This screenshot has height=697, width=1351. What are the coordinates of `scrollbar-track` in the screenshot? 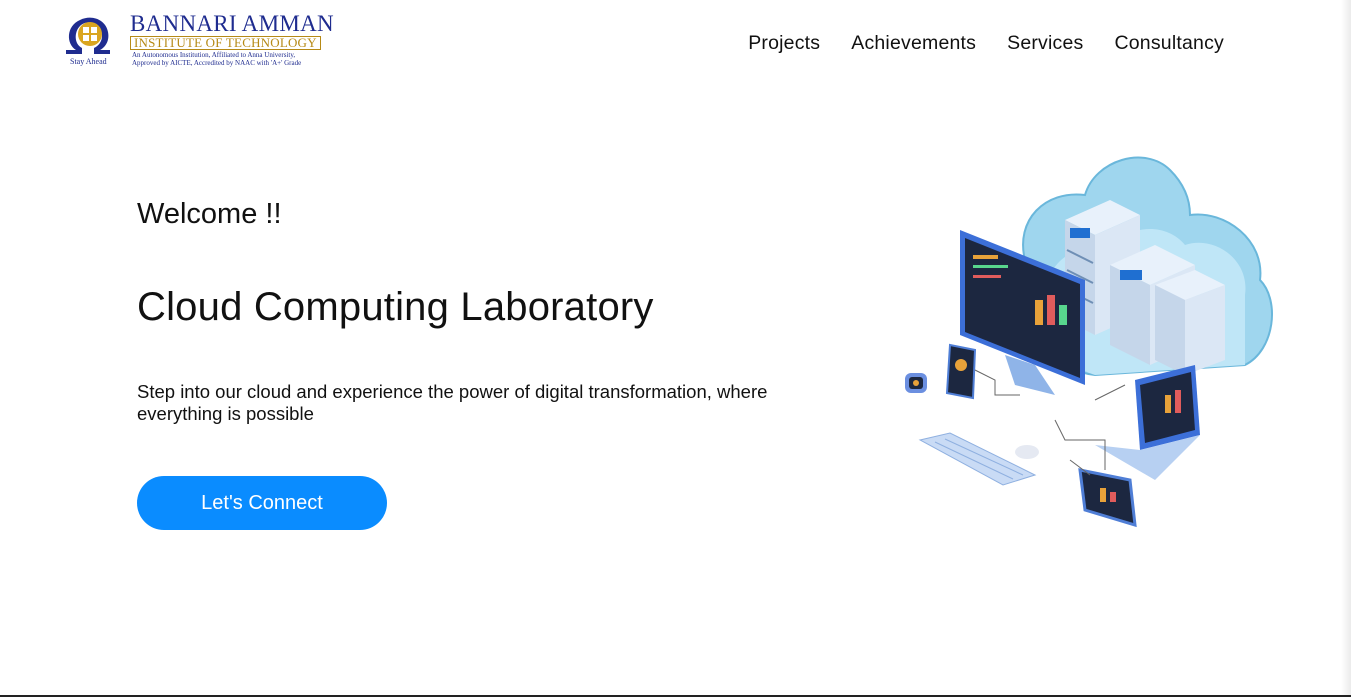 It's located at (1346, 347).